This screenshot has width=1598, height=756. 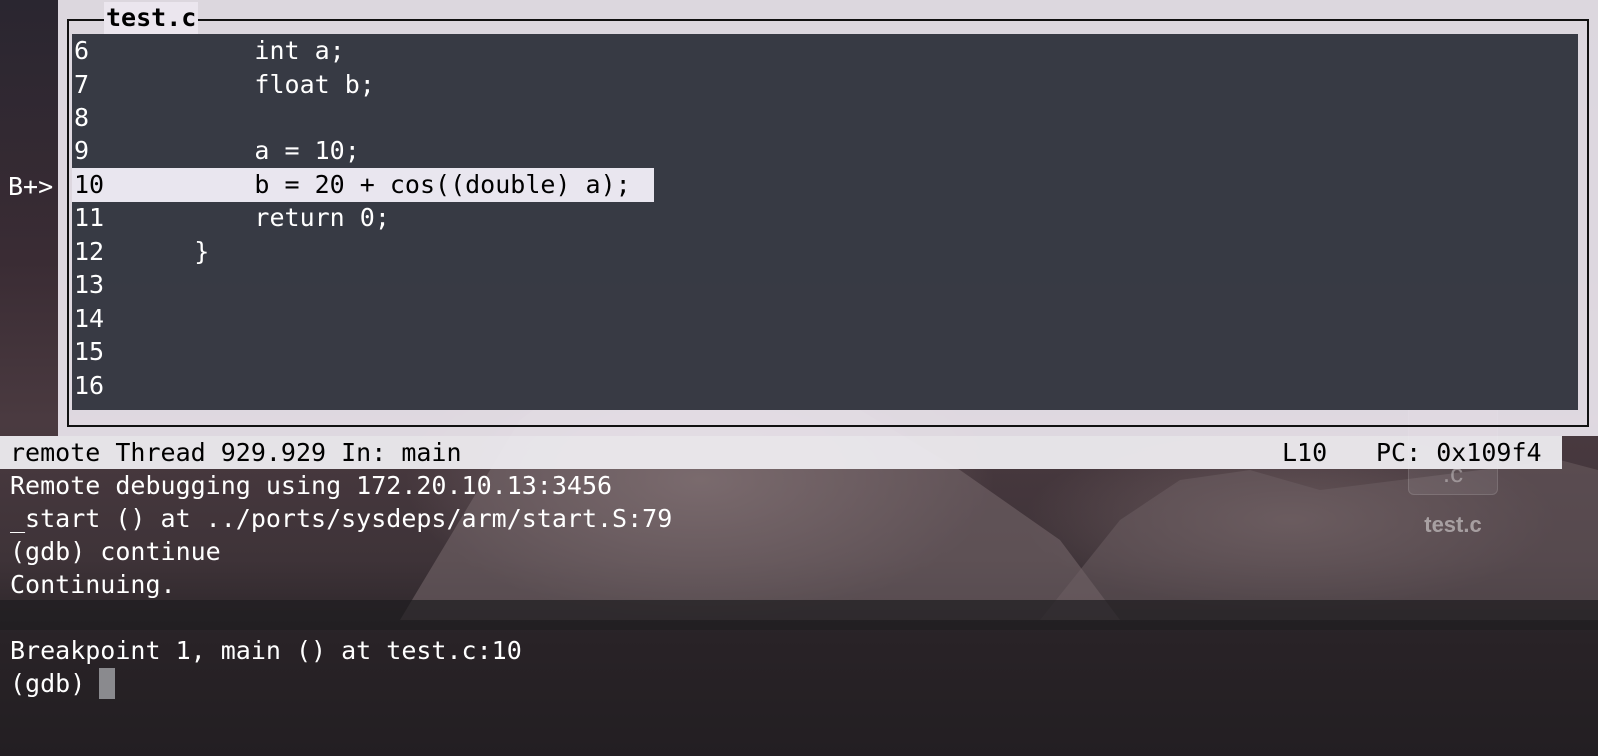 What do you see at coordinates (825, 118) in the screenshot?
I see `source-line: 8` at bounding box center [825, 118].